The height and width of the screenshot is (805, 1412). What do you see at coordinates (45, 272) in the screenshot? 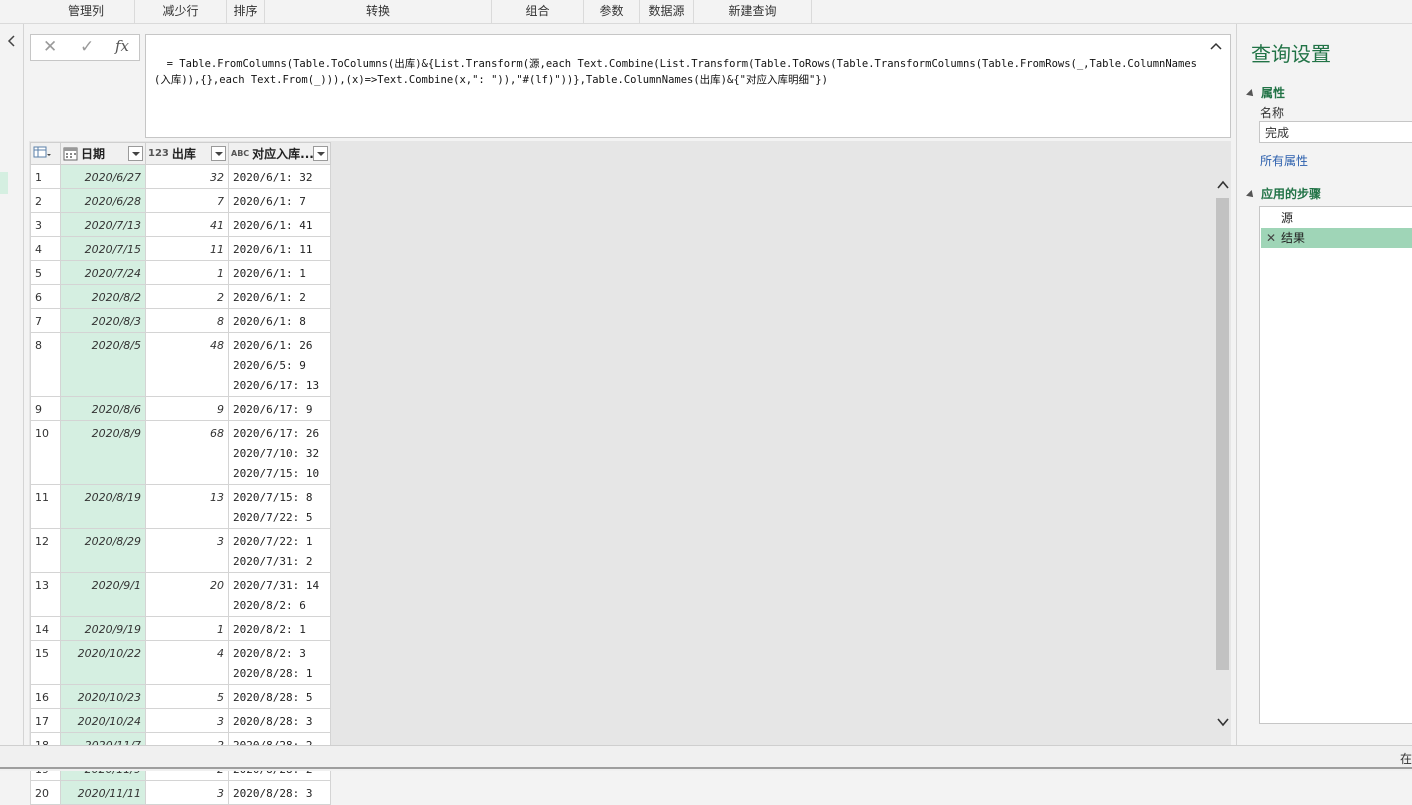
I see `row-number: 5` at bounding box center [45, 272].